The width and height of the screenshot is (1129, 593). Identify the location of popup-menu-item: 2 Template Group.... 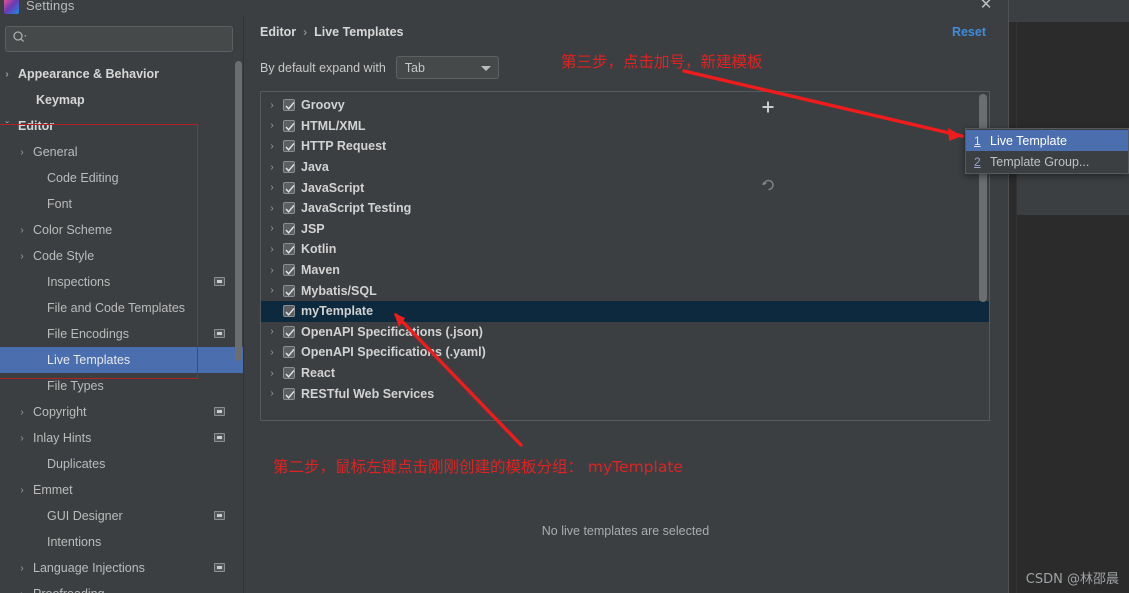
(1047, 161).